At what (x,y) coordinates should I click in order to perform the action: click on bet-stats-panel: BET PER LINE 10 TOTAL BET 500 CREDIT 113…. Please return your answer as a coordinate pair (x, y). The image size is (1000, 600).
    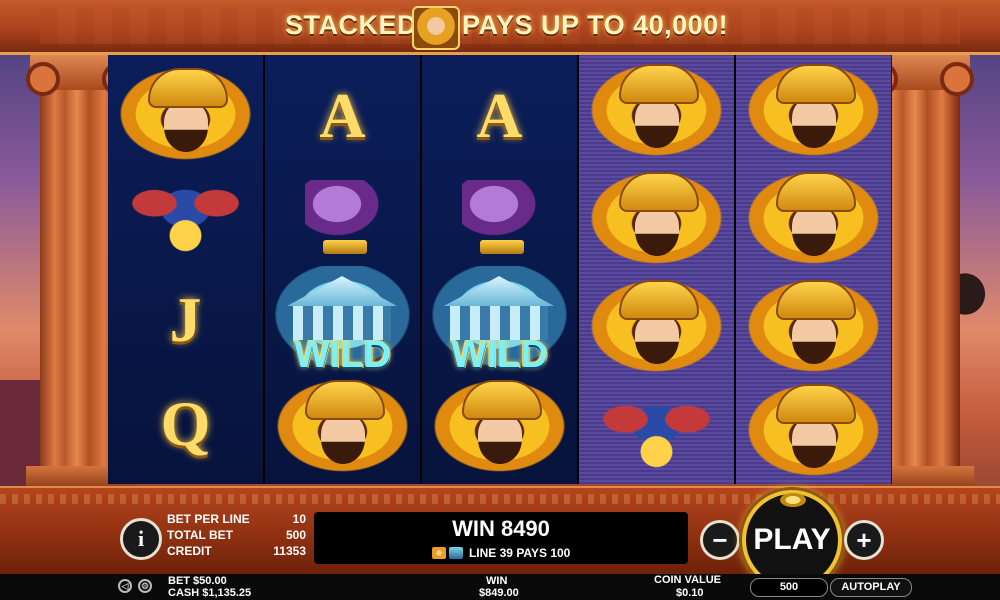
    Looking at the image, I should click on (235, 538).